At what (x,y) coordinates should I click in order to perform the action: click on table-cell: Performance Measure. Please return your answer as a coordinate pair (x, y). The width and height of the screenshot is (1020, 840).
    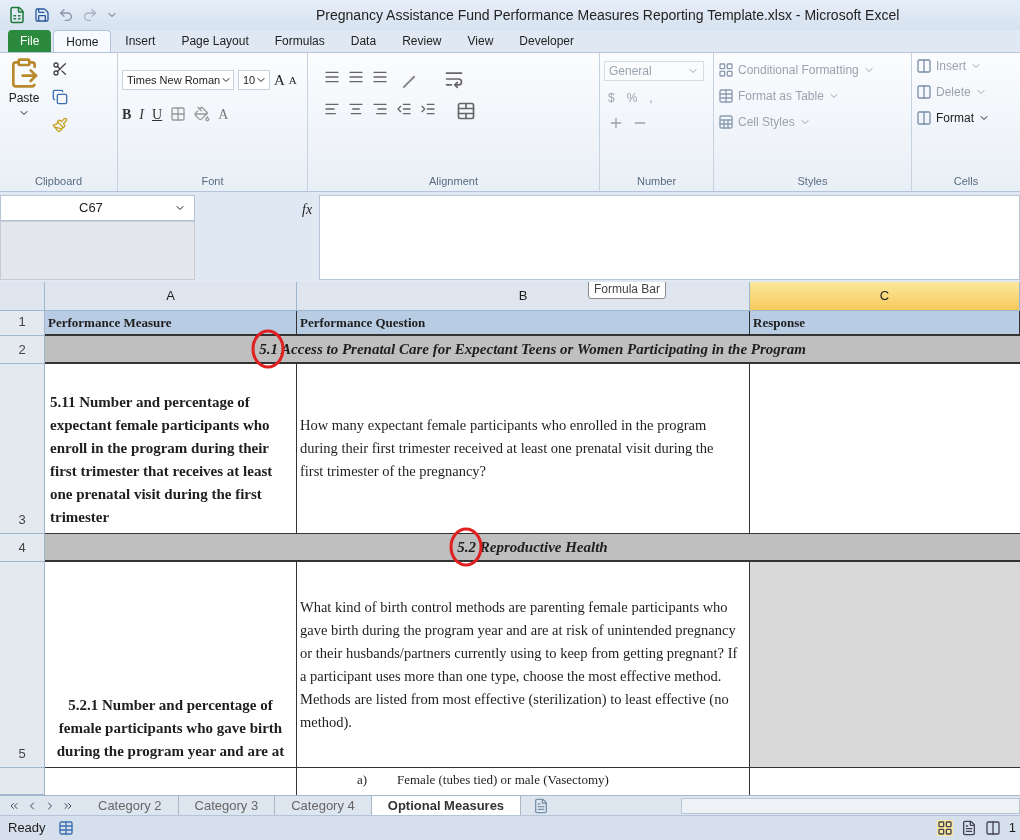
    Looking at the image, I should click on (171, 323).